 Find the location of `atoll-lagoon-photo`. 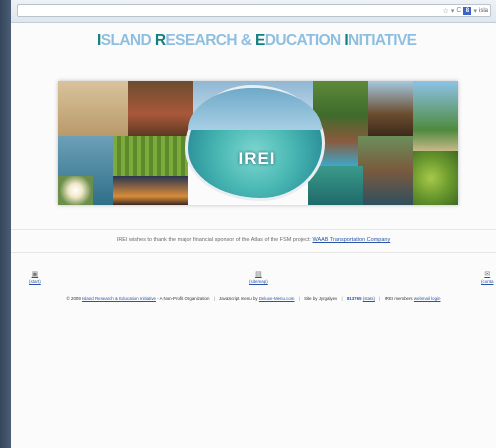

atoll-lagoon-photo is located at coordinates (255, 143).